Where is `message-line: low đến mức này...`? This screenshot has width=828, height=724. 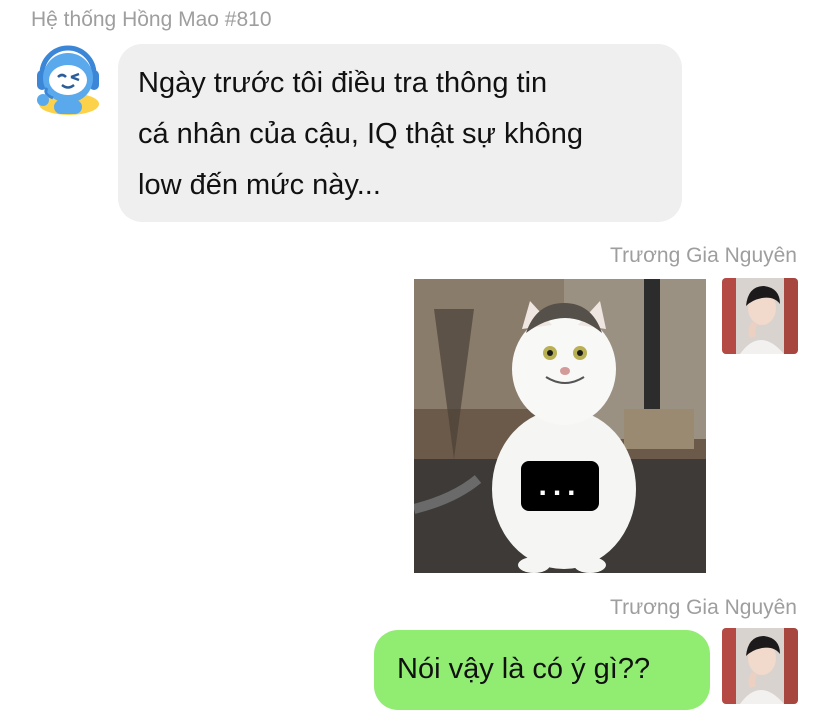
message-line: low đến mức này... is located at coordinates (259, 185).